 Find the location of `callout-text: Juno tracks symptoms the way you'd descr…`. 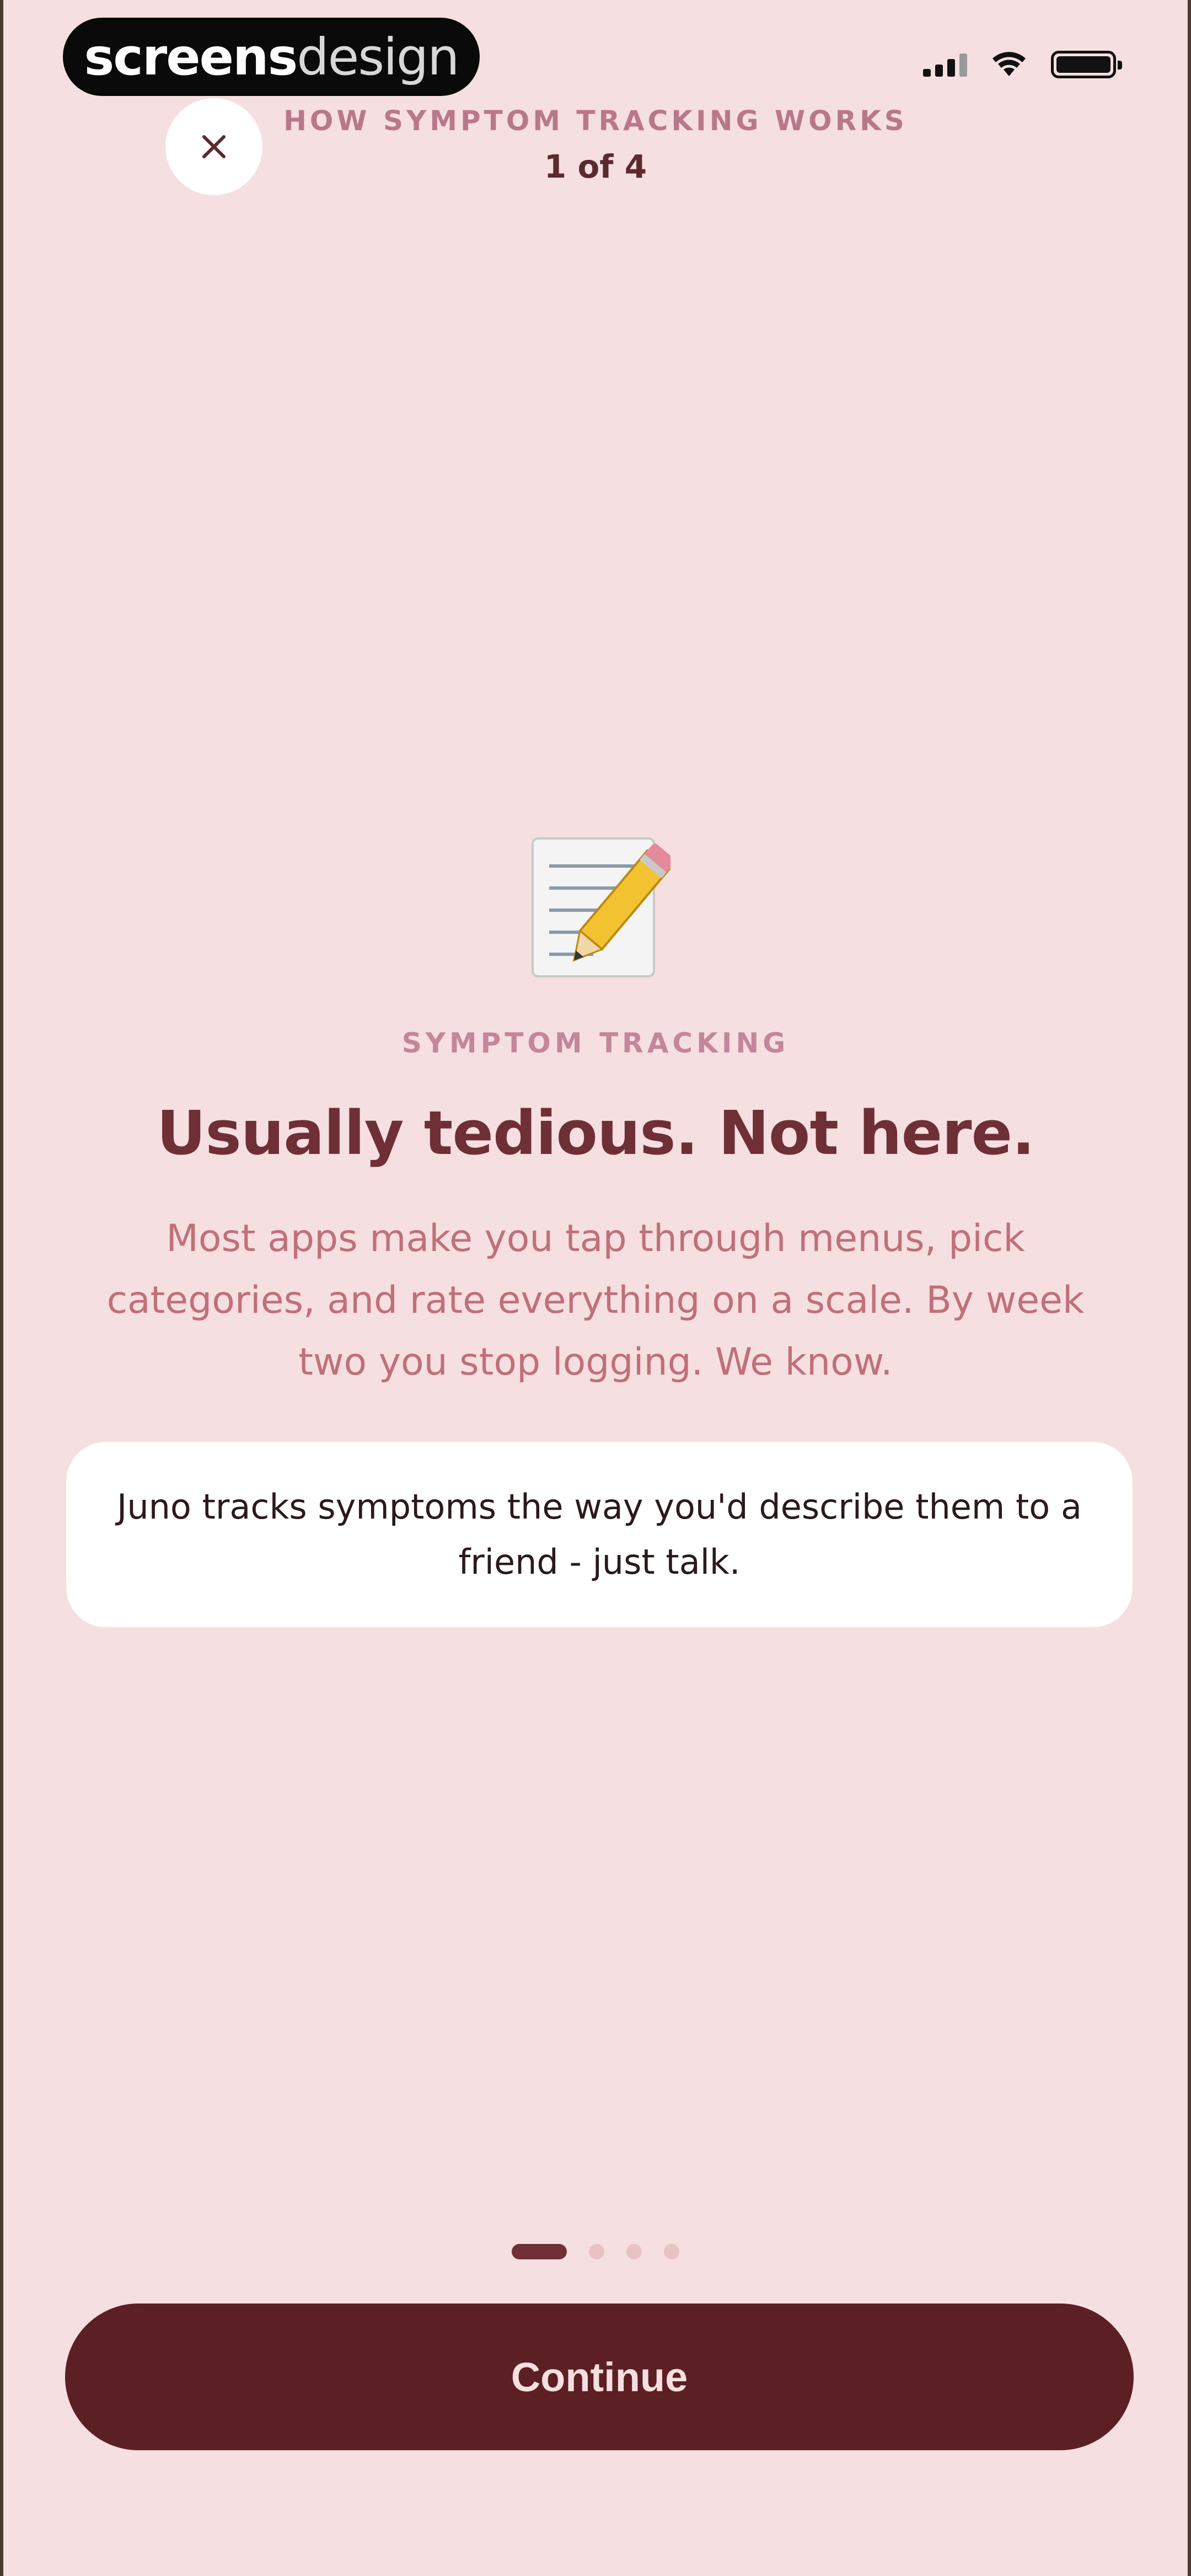

callout-text: Juno tracks symptoms the way you'd descr… is located at coordinates (600, 1534).